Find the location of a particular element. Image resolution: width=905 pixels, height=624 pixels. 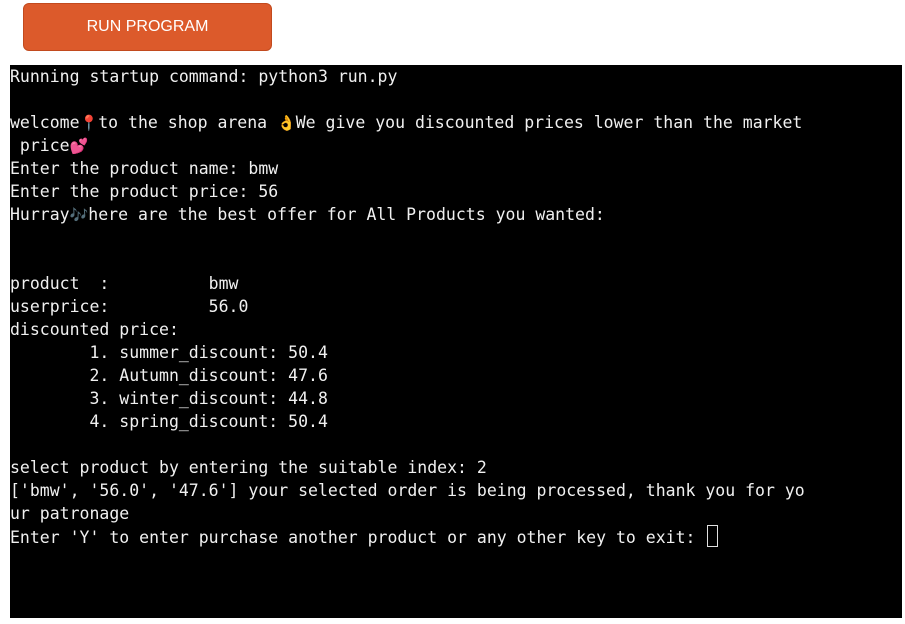

terminal-line-startup: Running startup command: python3 run.py is located at coordinates (204, 76).